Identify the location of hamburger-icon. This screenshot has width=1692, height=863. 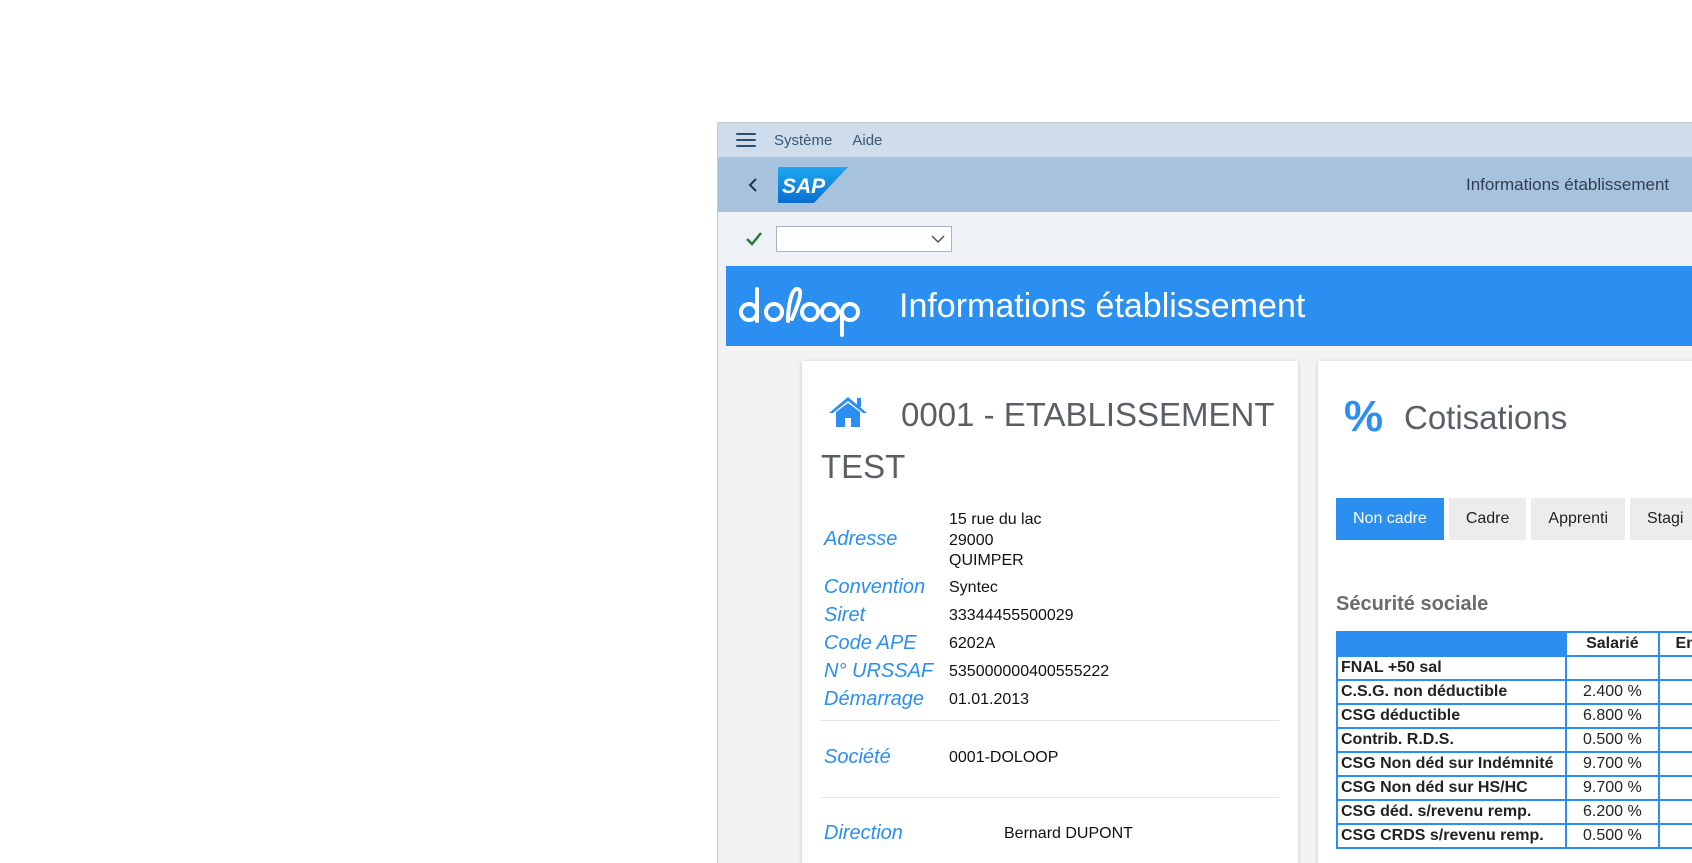
(746, 140).